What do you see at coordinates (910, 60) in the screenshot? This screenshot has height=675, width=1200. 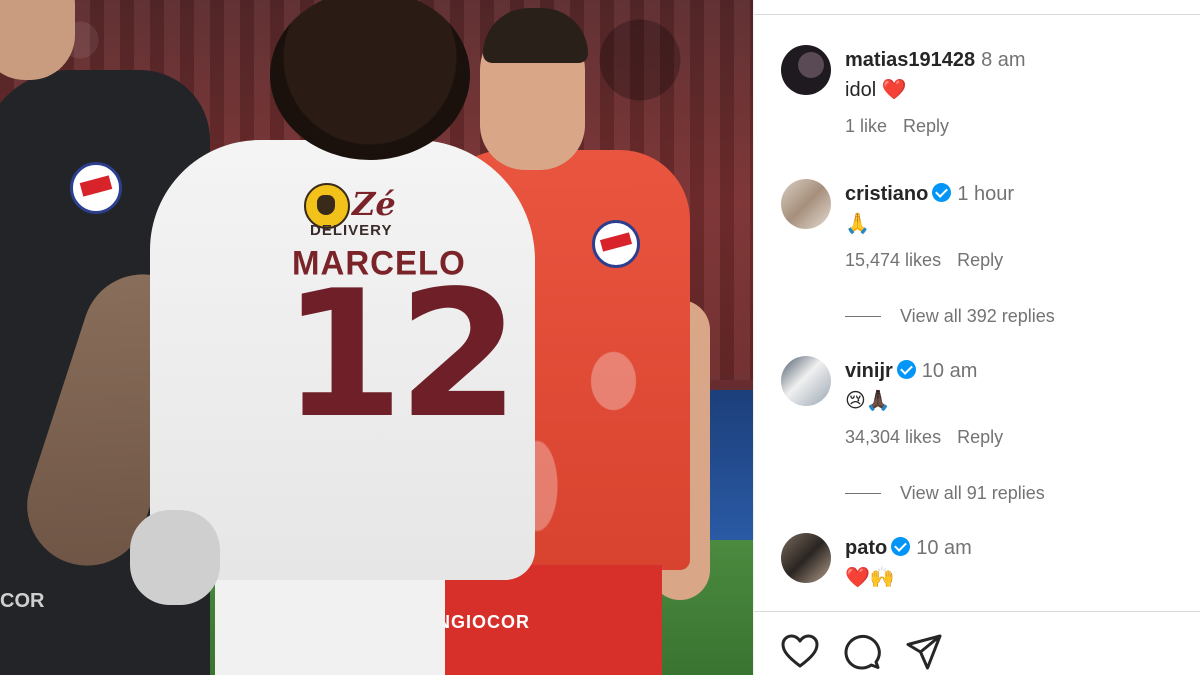 I see `comment-username: matias191428` at bounding box center [910, 60].